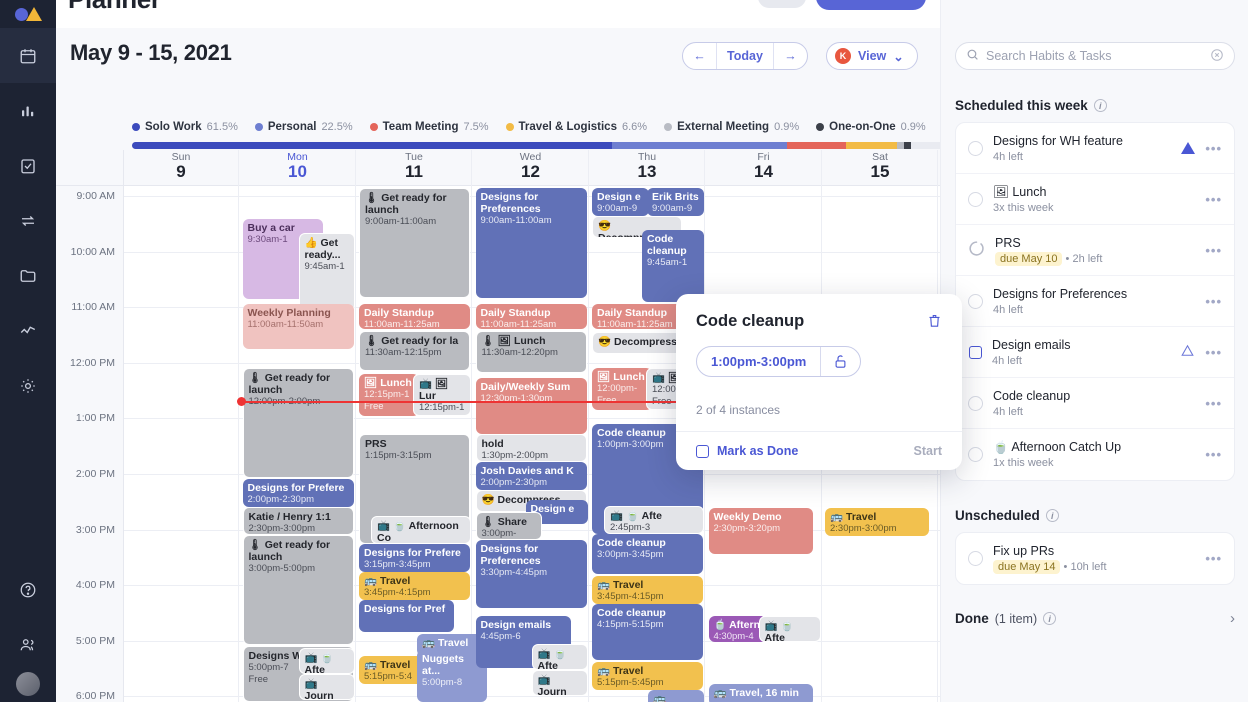  Describe the element at coordinates (531, 448) in the screenshot. I see `calendar-event: hold 1:30pm-2:00pm` at that location.